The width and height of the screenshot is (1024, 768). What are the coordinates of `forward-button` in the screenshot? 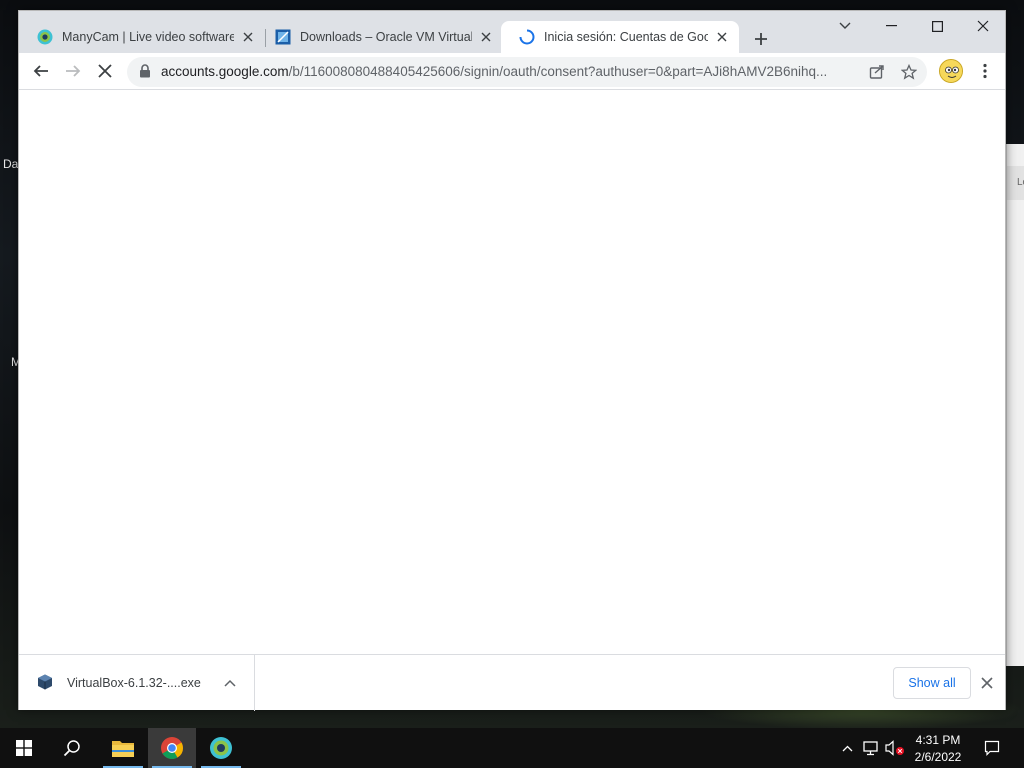 It's located at (73, 71).